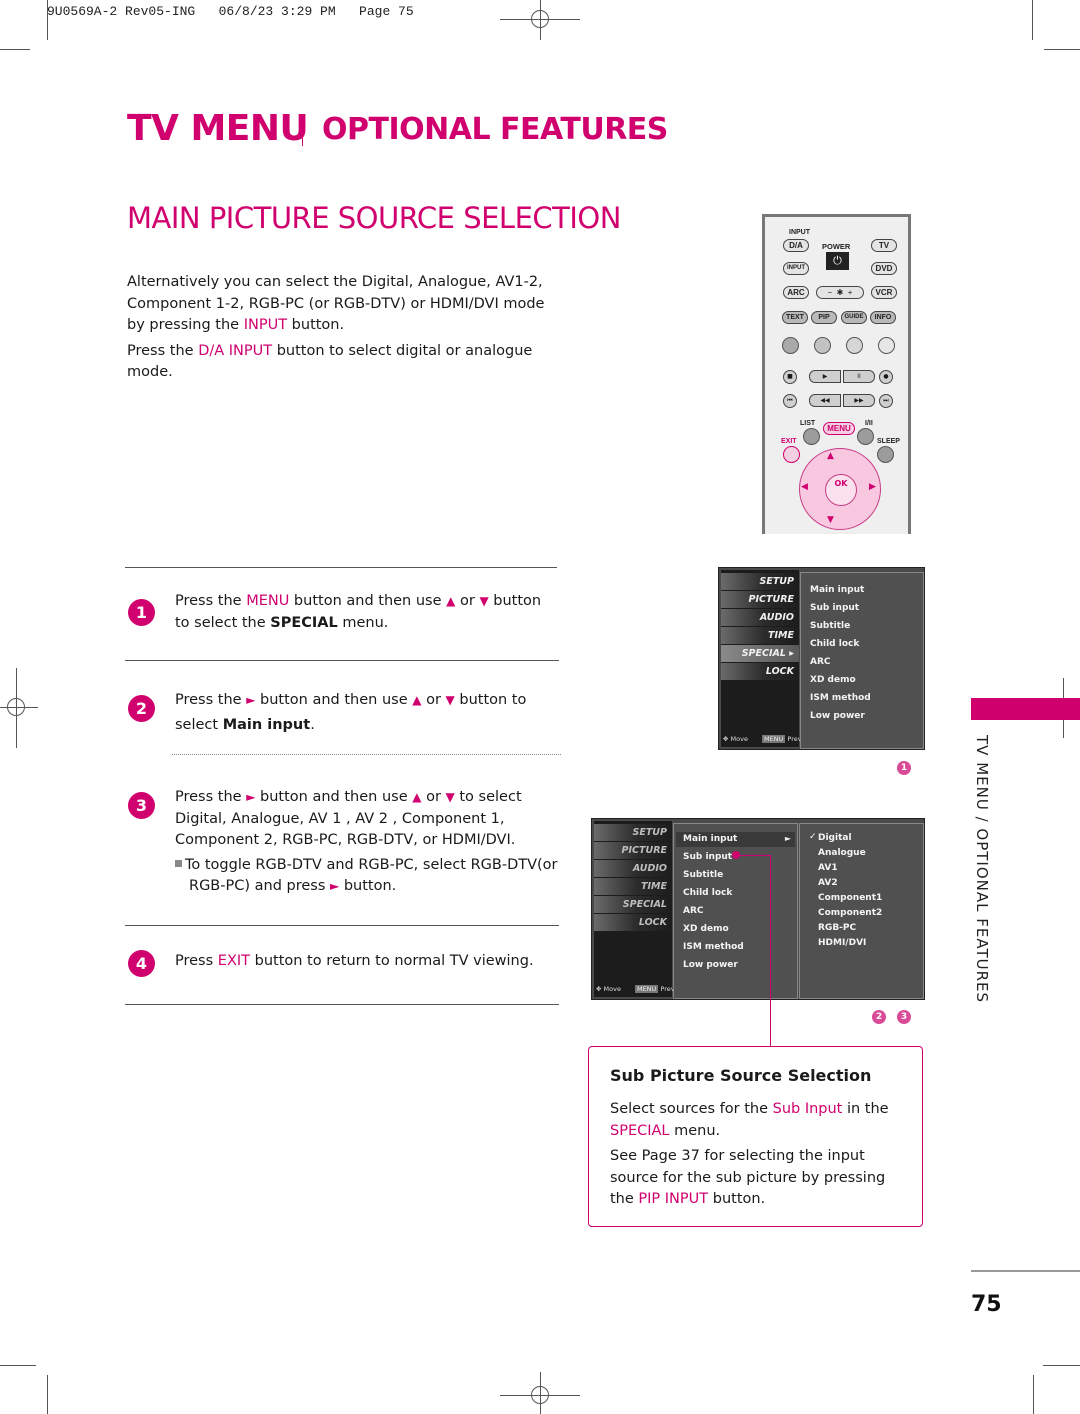 The height and width of the screenshot is (1414, 1080). What do you see at coordinates (885, 454) in the screenshot?
I see `remote-sleep-button` at bounding box center [885, 454].